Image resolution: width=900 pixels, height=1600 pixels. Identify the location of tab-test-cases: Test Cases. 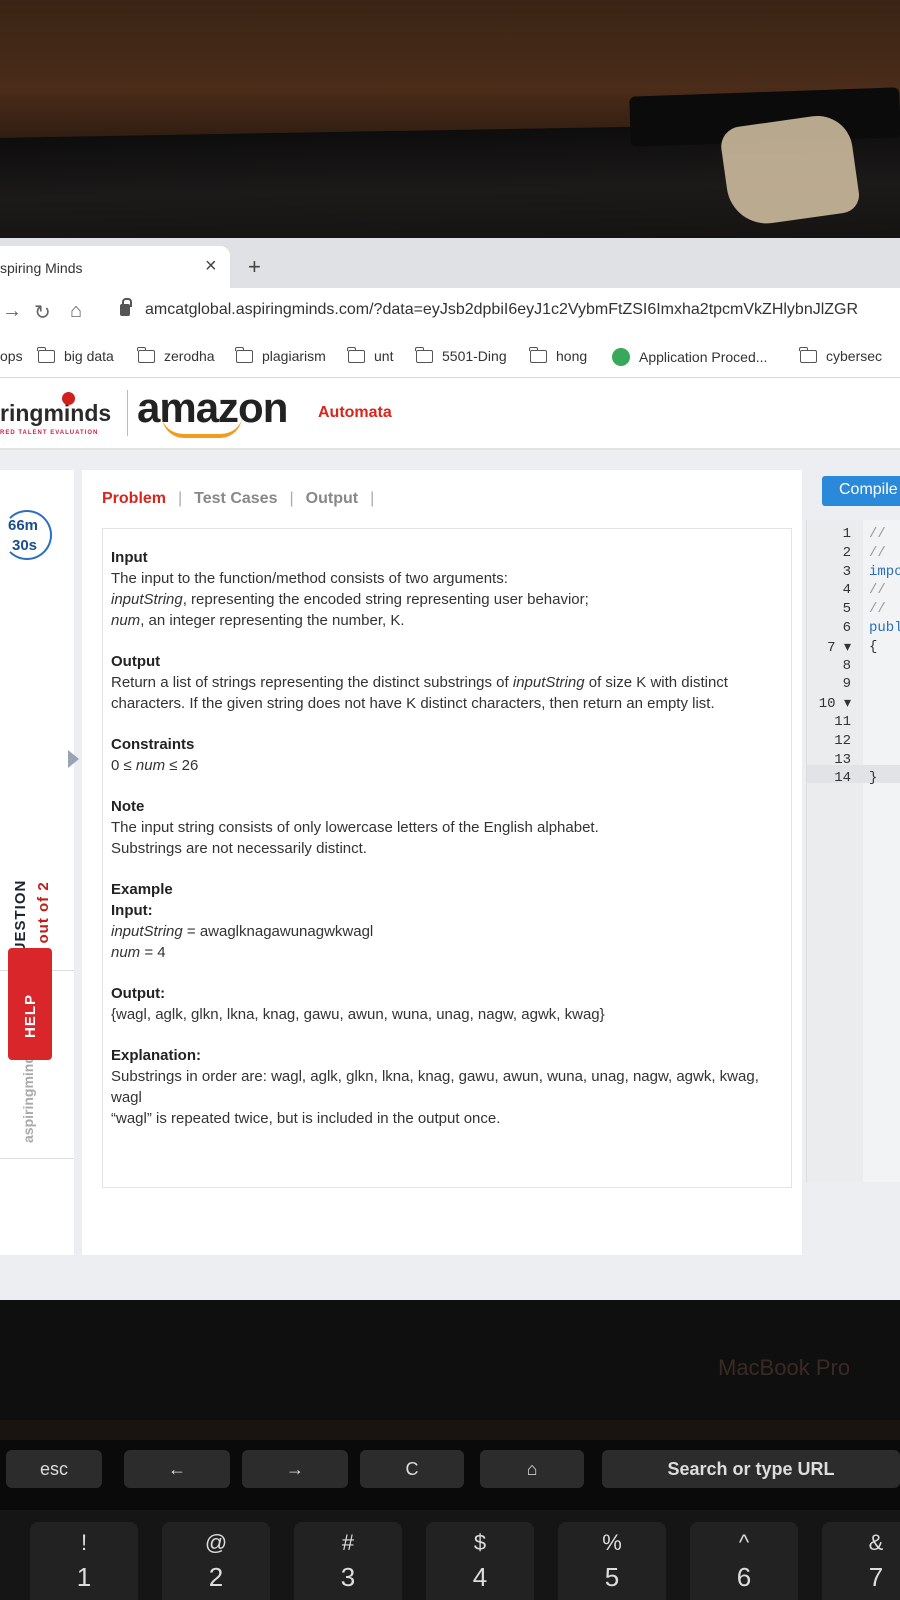
(235, 499).